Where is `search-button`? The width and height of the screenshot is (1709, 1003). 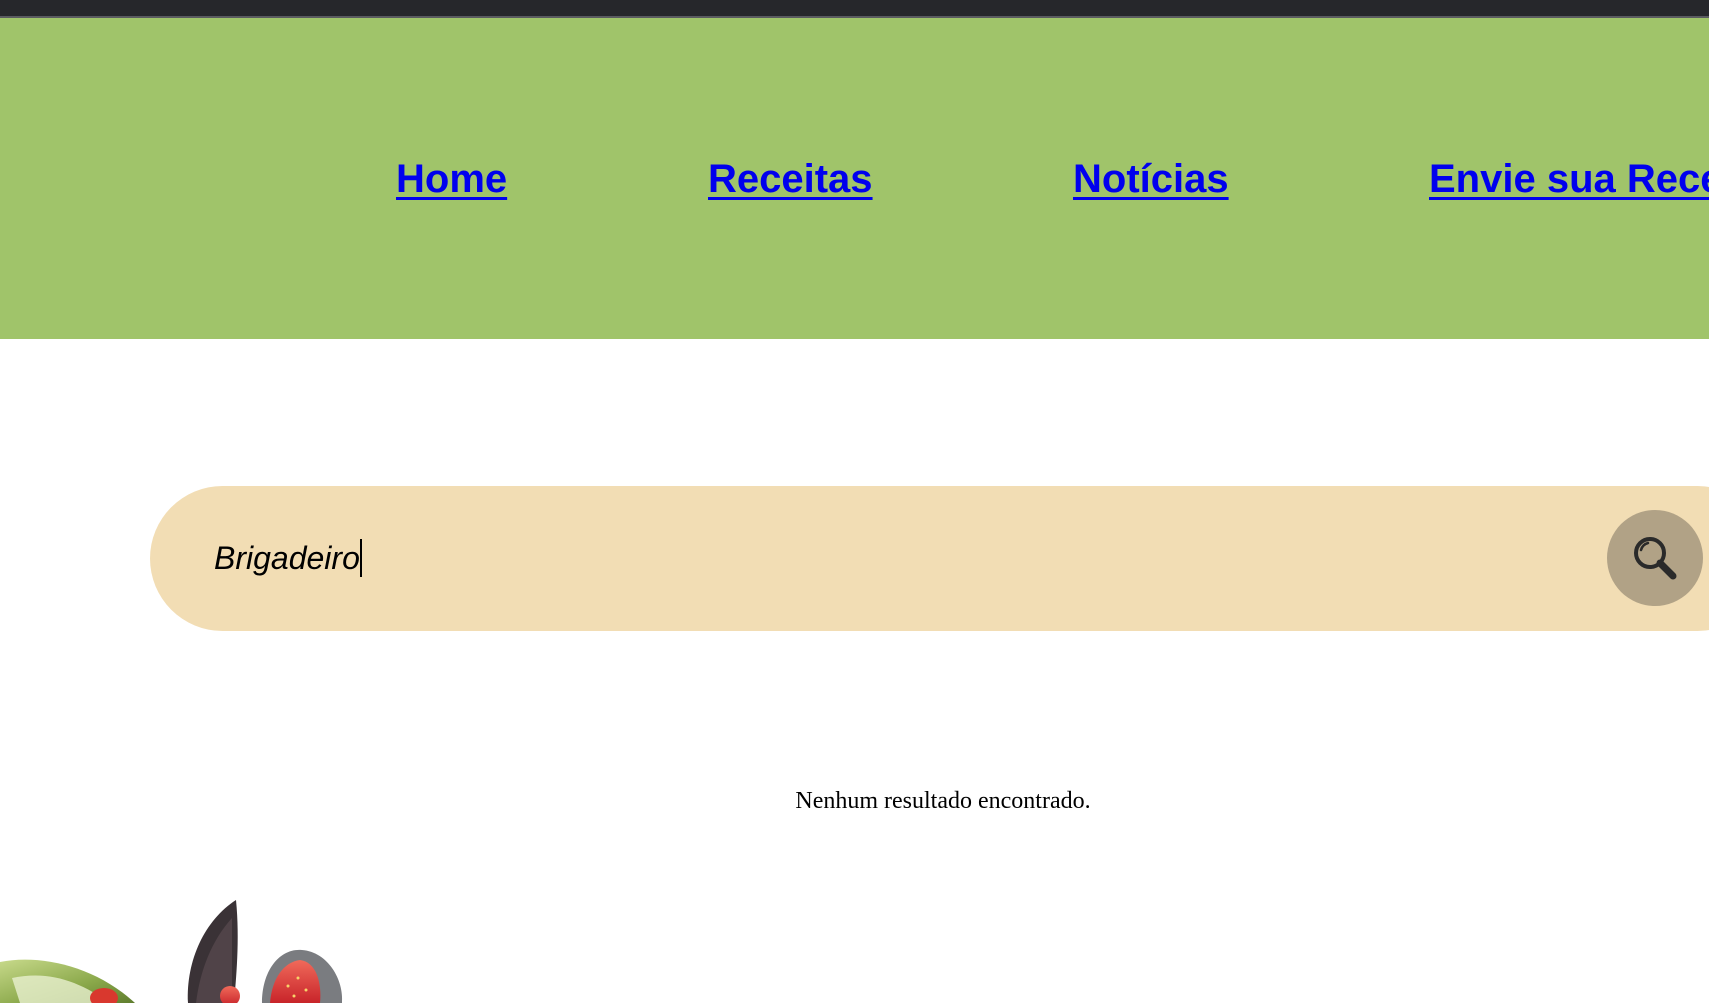 search-button is located at coordinates (1655, 558).